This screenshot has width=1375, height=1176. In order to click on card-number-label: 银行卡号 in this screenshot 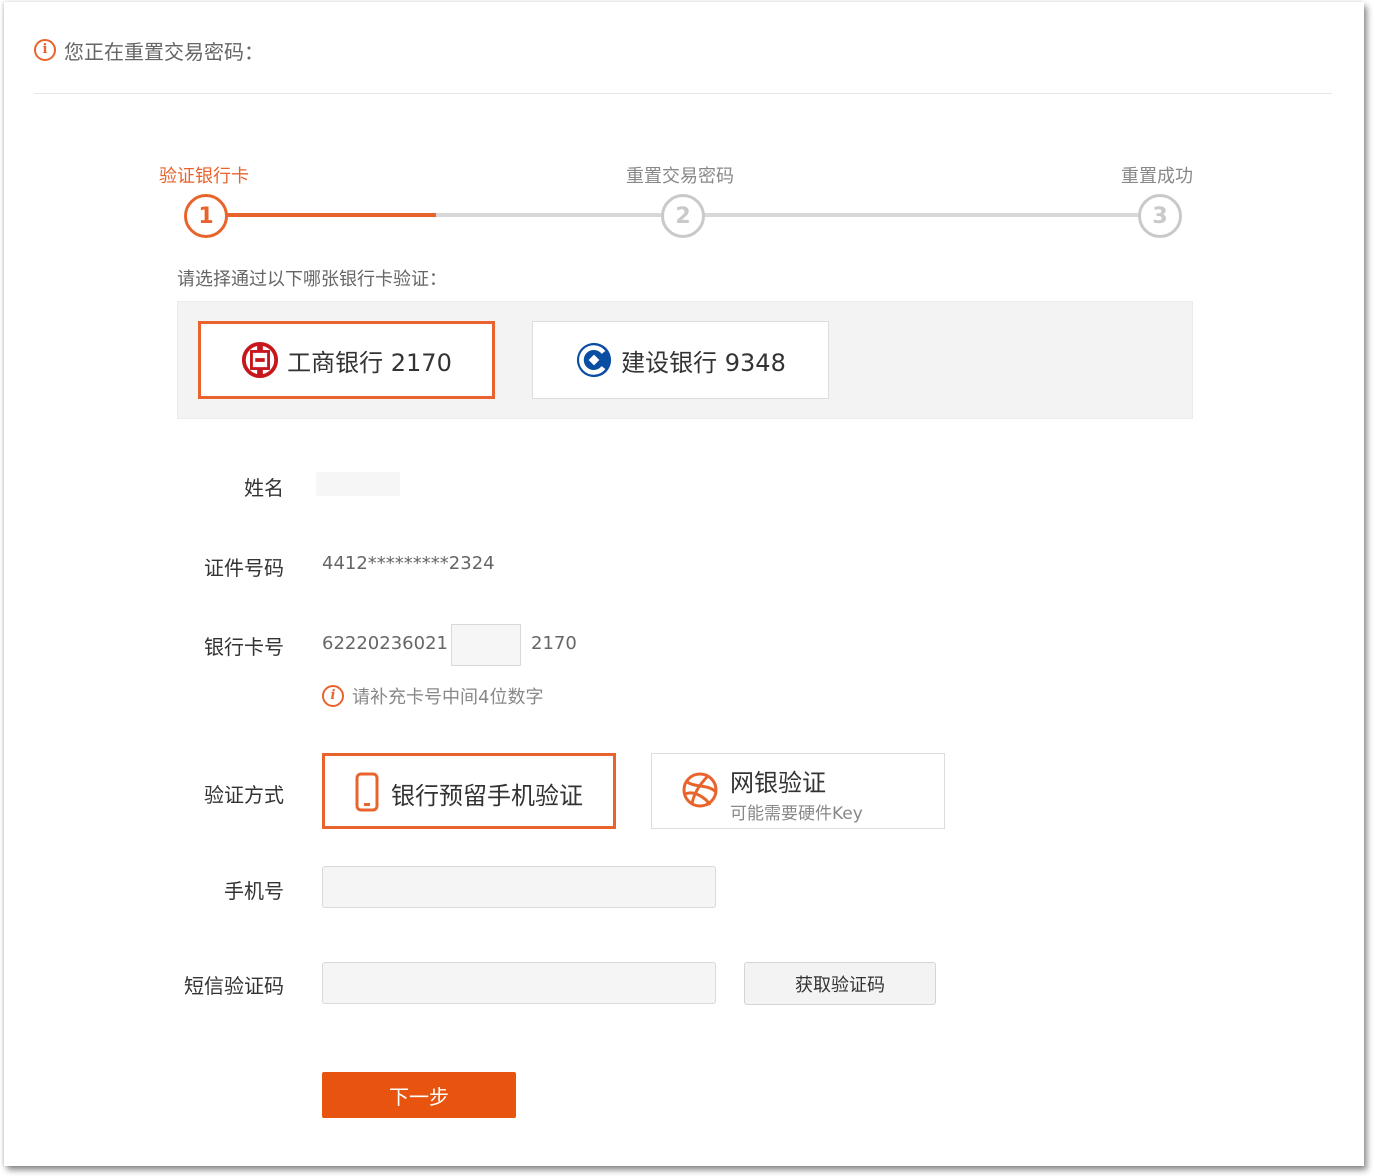, I will do `click(244, 647)`.